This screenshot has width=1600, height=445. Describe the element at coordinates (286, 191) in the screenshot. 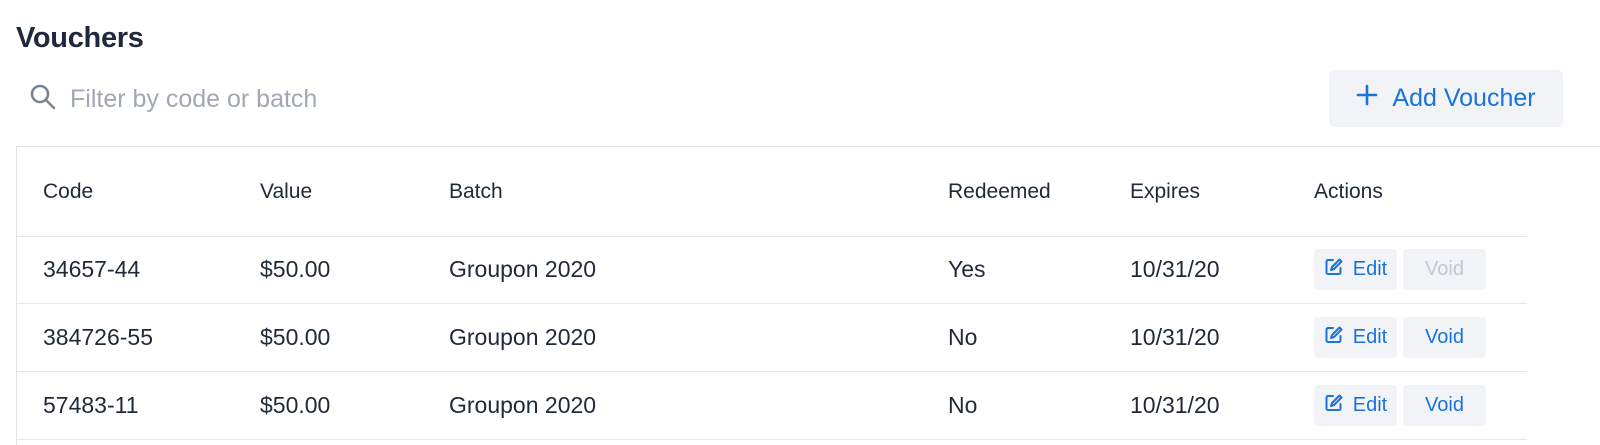

I see `column-header-value: Value` at that location.